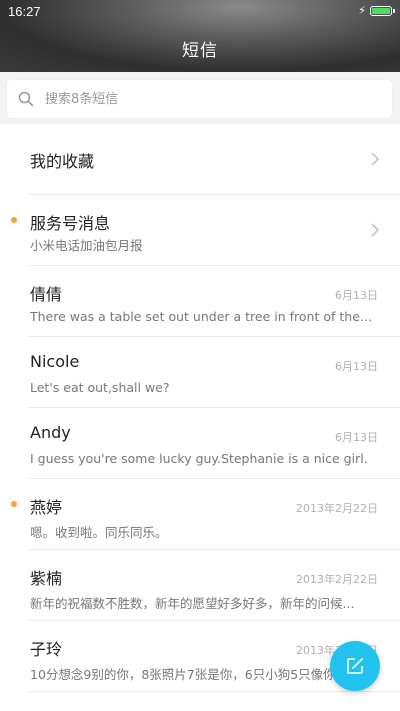 The height and width of the screenshot is (711, 400). Describe the element at coordinates (46, 507) in the screenshot. I see `contact-name: 燕婷` at that location.